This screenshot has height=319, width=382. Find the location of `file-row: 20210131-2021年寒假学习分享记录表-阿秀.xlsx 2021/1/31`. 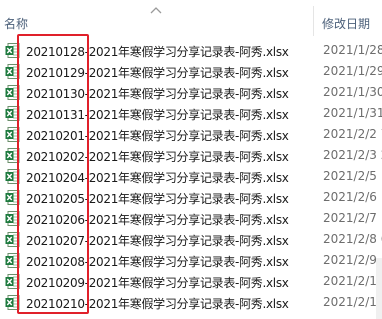

file-row: 20210131-2021年寒假学习分享记录表-阿秀.xlsx 2021/1/31 is located at coordinates (191, 113).